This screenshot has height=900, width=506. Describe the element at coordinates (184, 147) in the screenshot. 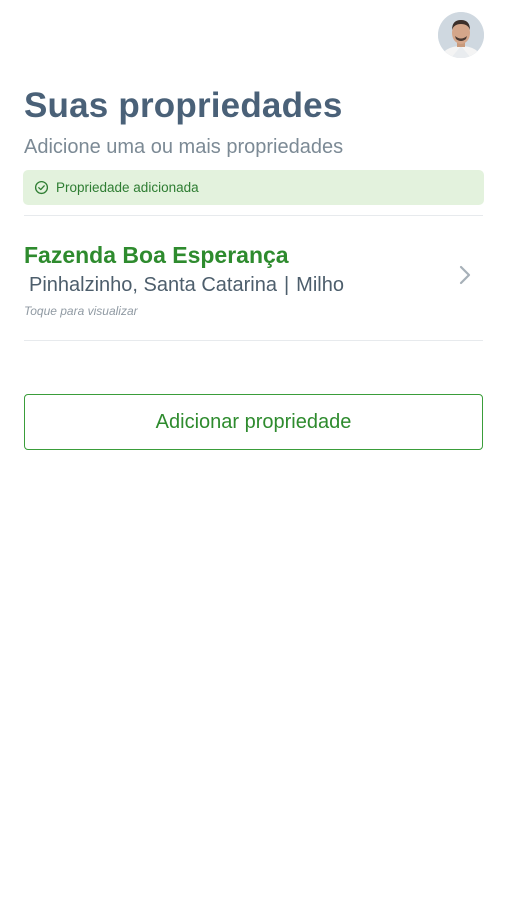

I see `page-subtitle: Adicione uma ou mais propriedades` at that location.